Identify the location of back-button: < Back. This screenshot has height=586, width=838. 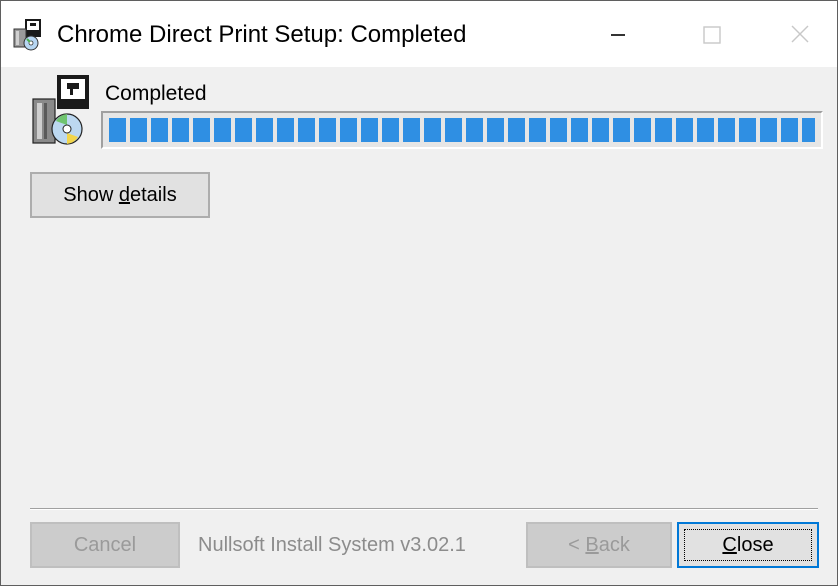
(599, 545).